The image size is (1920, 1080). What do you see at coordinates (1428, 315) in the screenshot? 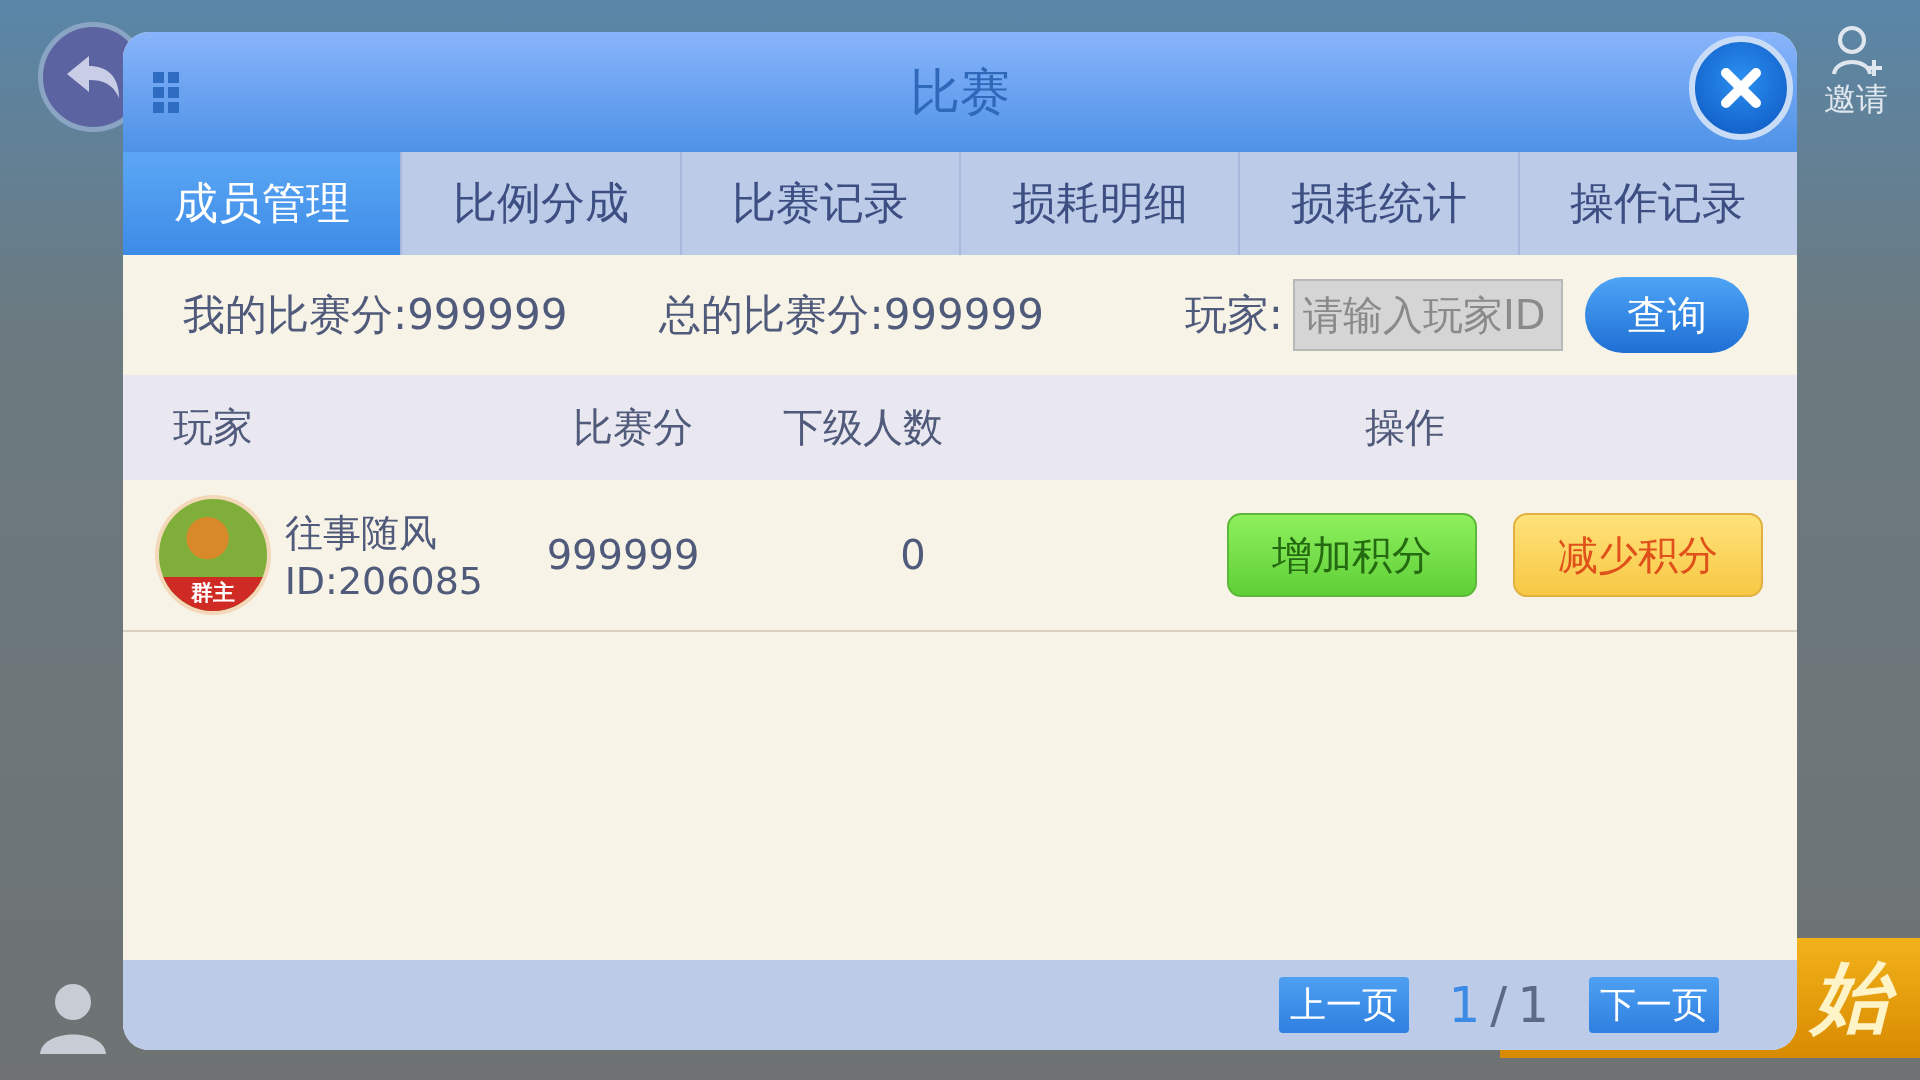
I see `player-id-field: 请输入玩家ID` at bounding box center [1428, 315].